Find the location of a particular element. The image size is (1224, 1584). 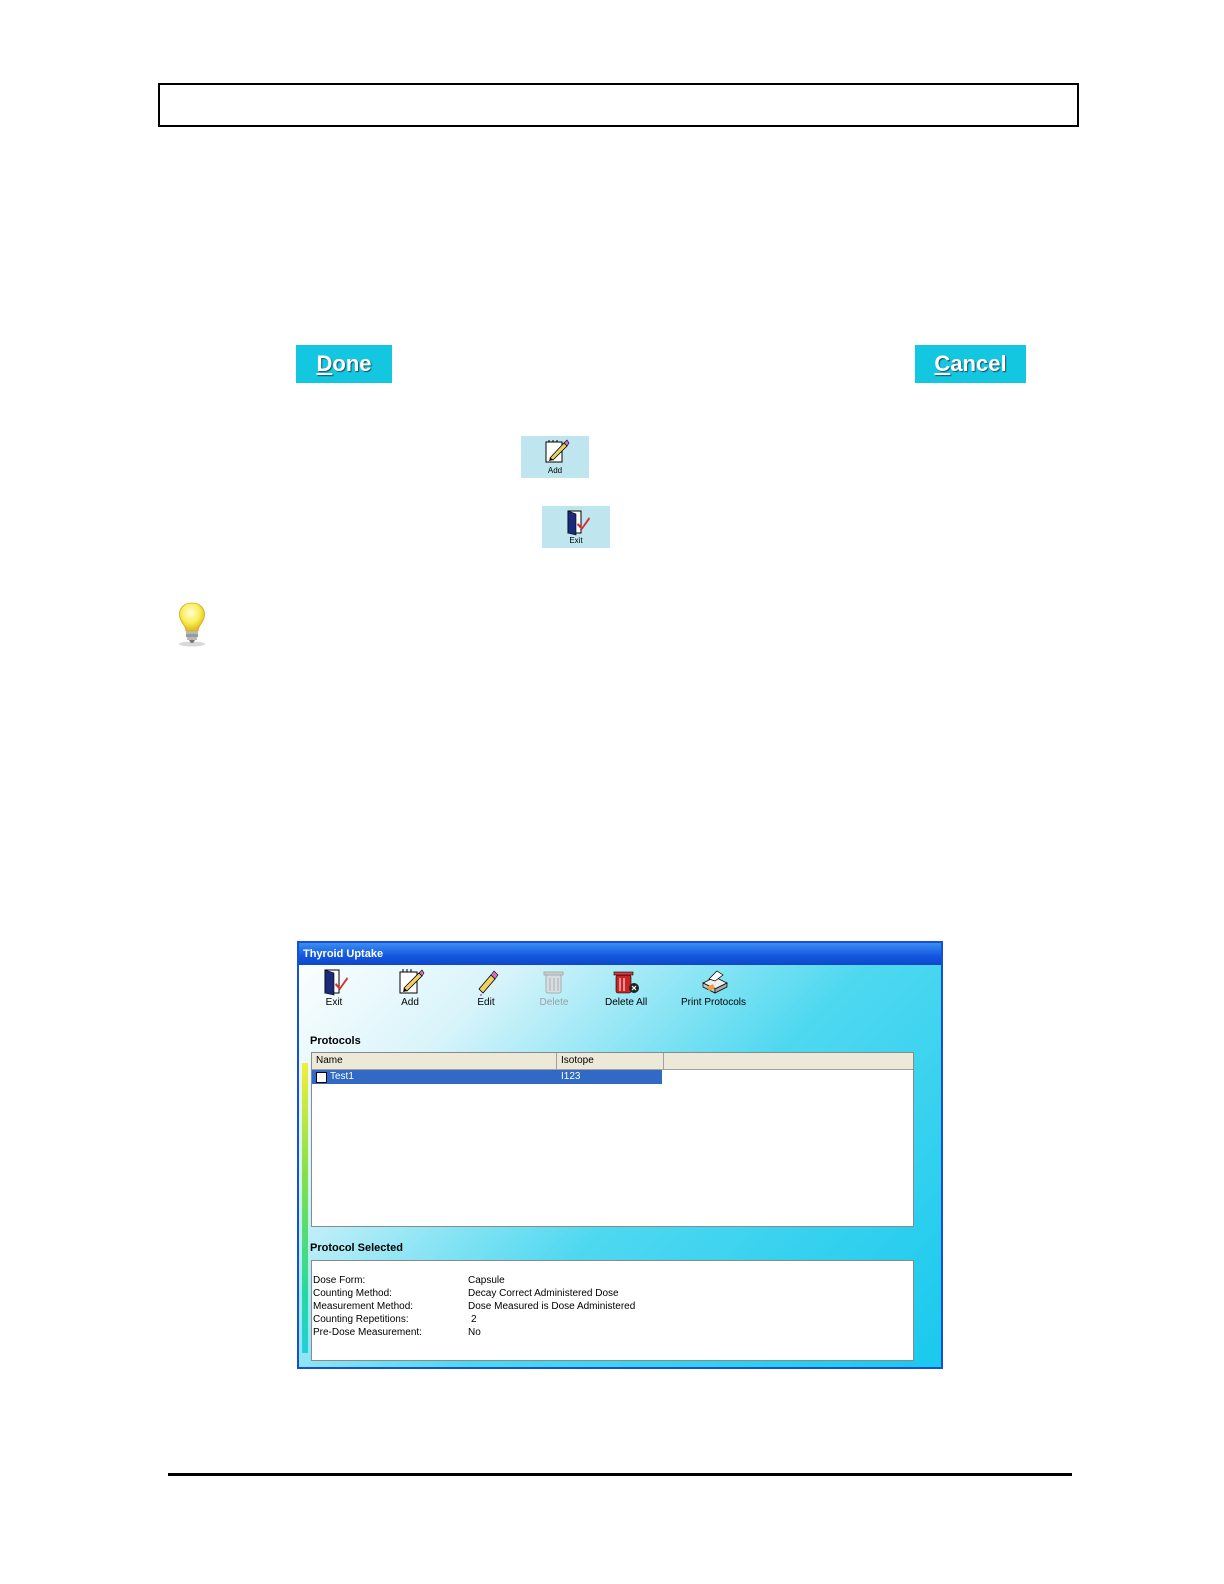

protocol-selected-label: Protocol Selected is located at coordinates (356, 1248).